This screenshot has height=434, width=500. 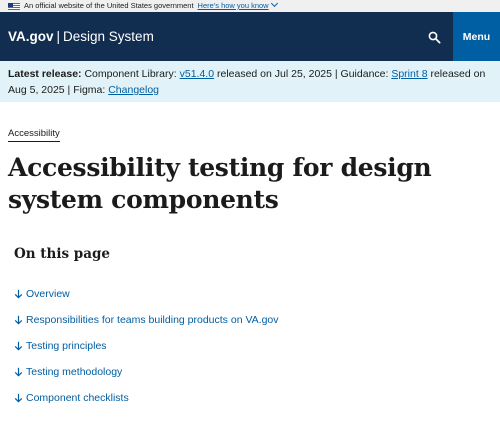 I want to click on us-flag-icon, so click(x=14, y=6).